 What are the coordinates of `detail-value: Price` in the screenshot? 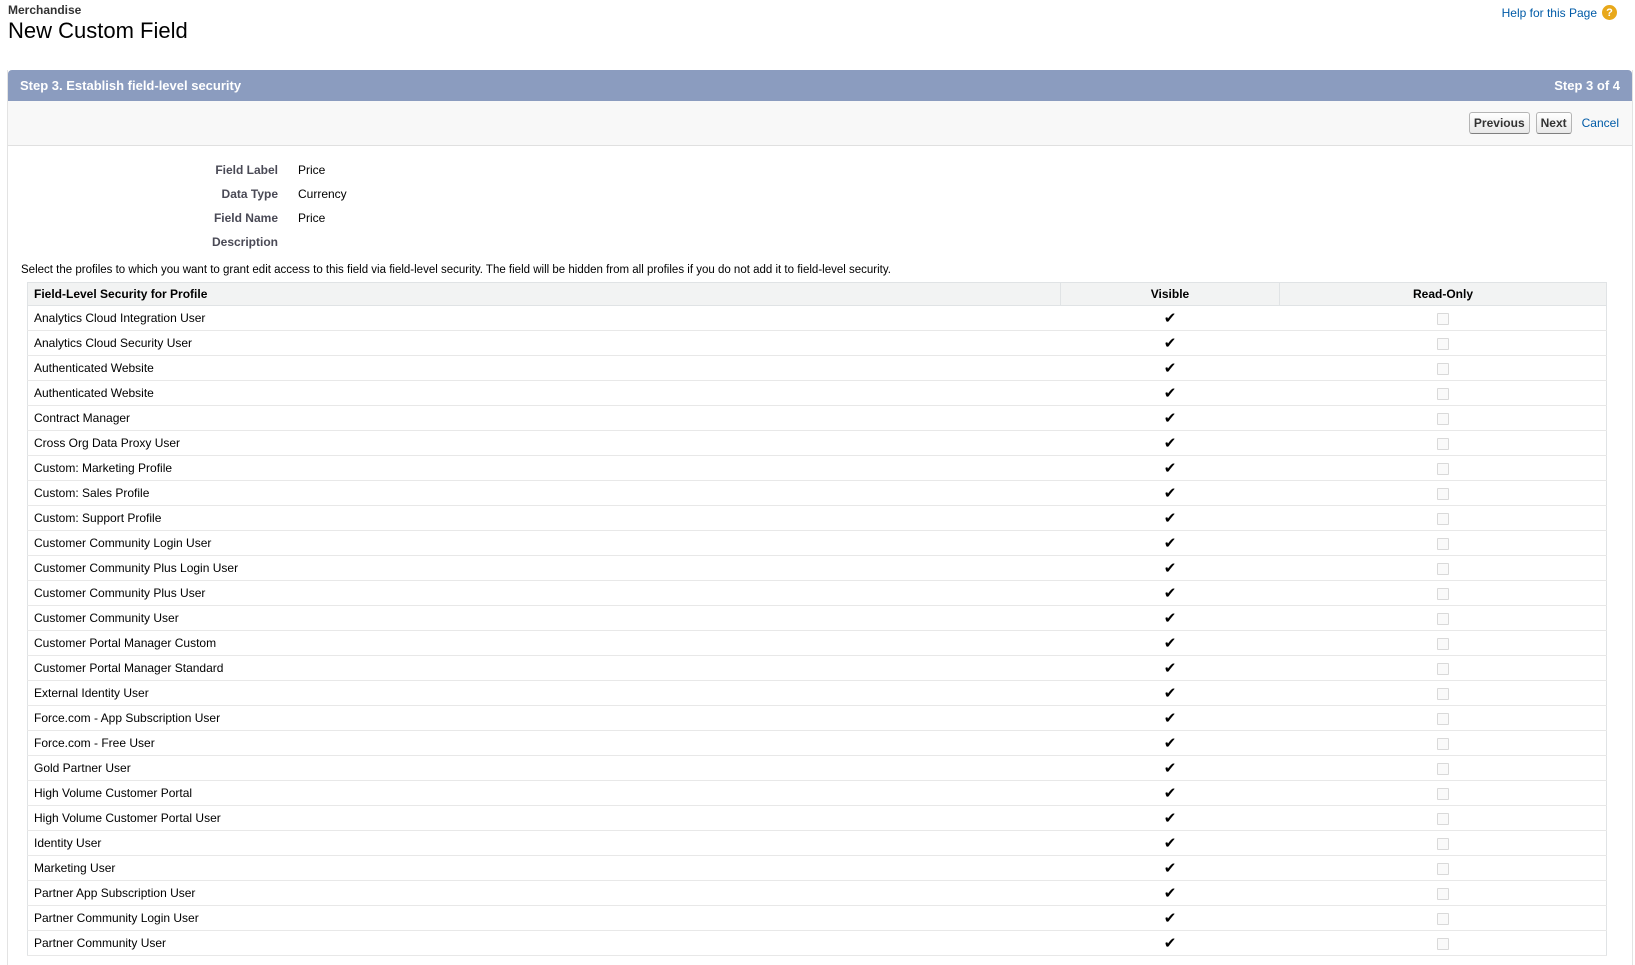 It's located at (312, 218).